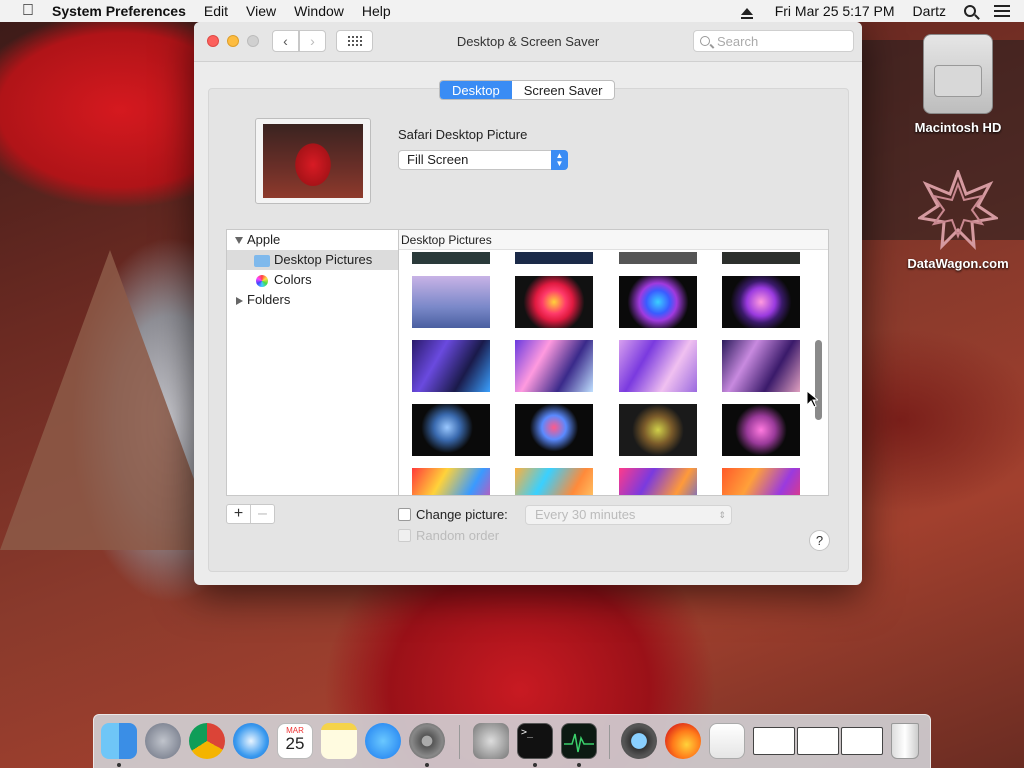 The image size is (1024, 768). I want to click on source-apple: Apple, so click(312, 240).